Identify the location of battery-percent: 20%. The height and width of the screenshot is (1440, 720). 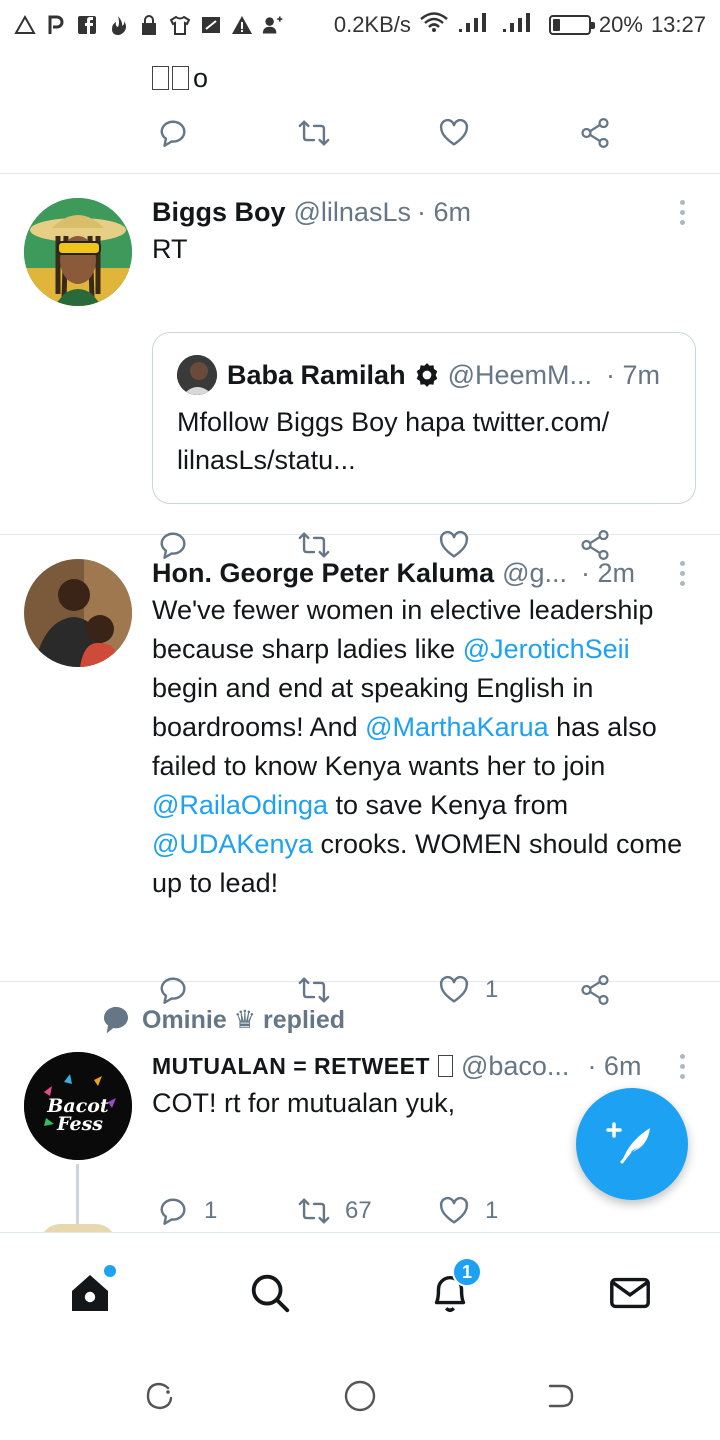
(620, 24).